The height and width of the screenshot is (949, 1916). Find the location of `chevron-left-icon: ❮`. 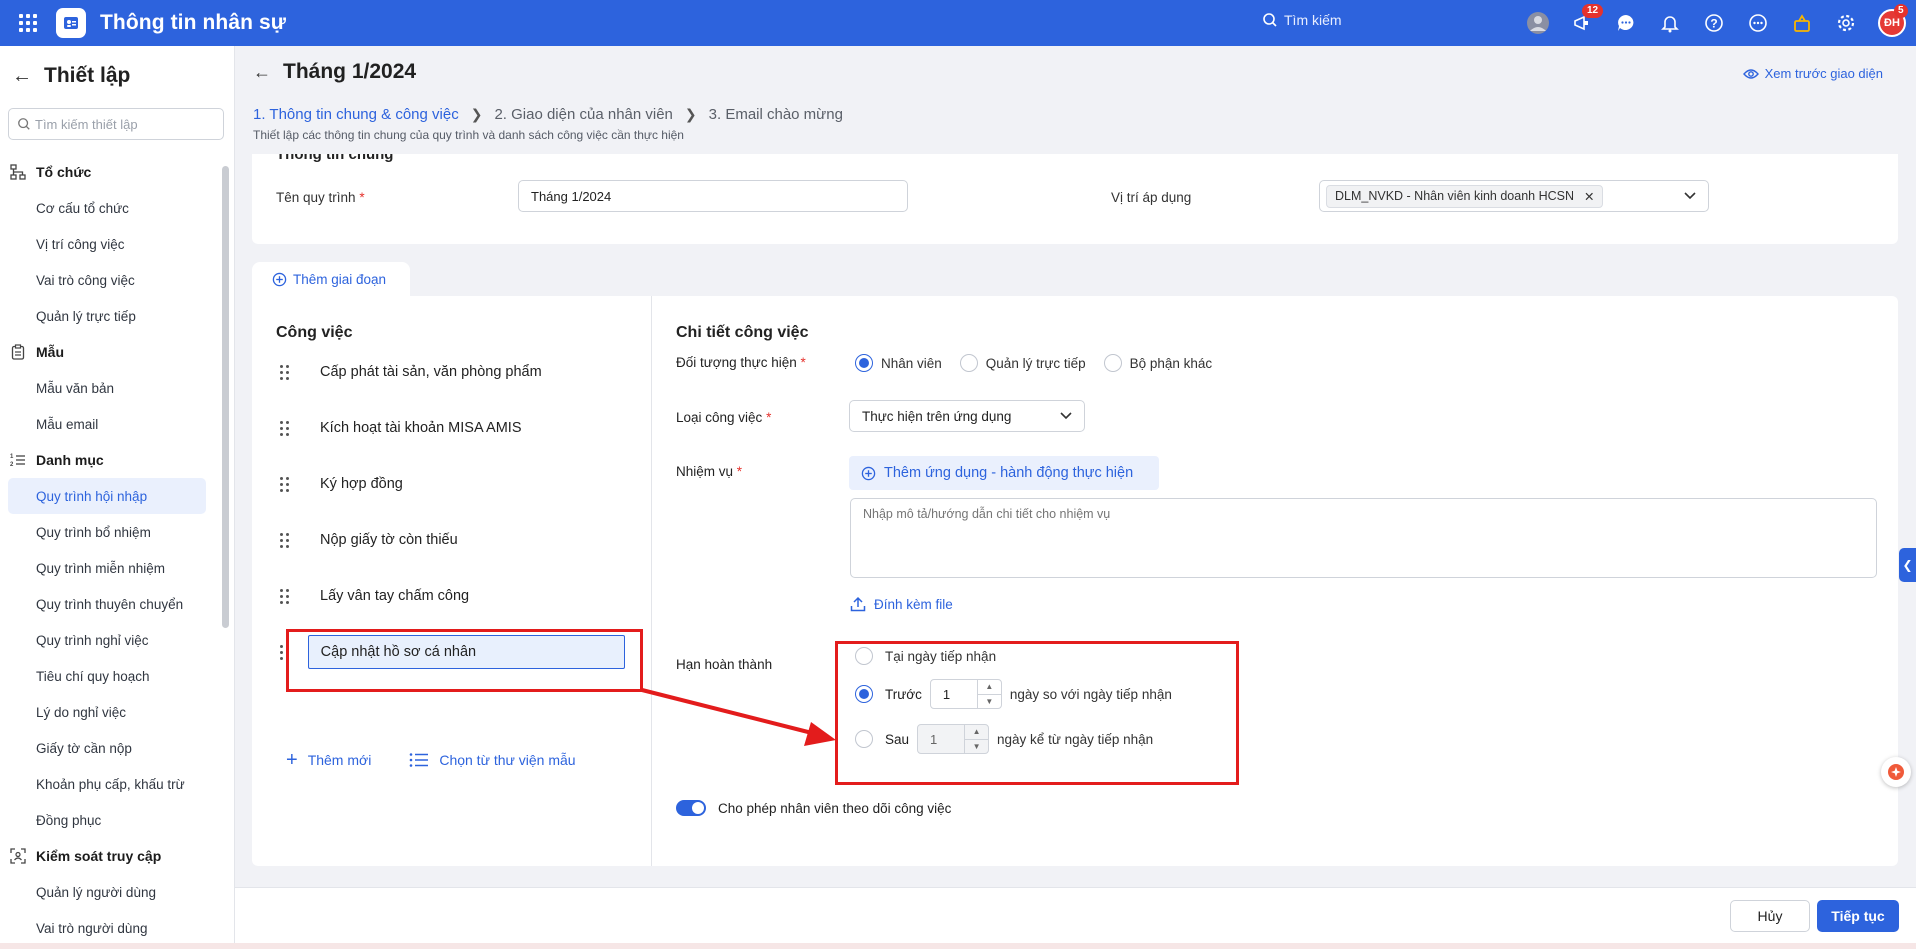

chevron-left-icon: ❮ is located at coordinates (1907, 565).